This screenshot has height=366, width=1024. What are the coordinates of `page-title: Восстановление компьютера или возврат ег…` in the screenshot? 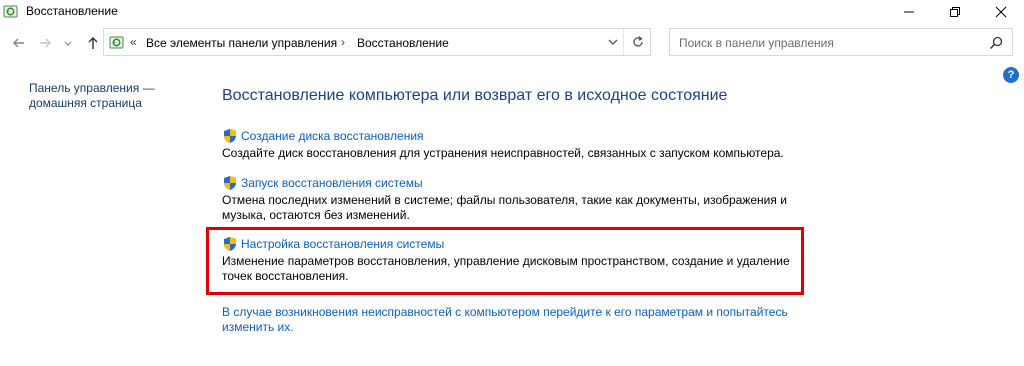 It's located at (475, 95).